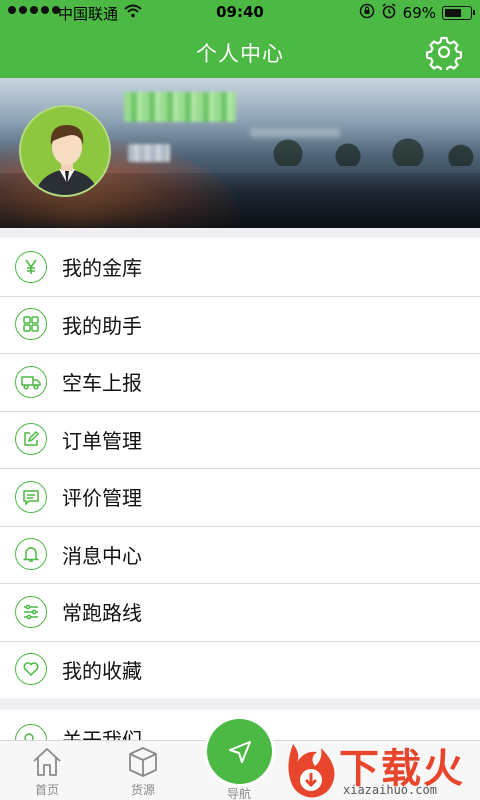 This screenshot has width=480, height=800. I want to click on navigation-bar: 个人中心, so click(240, 52).